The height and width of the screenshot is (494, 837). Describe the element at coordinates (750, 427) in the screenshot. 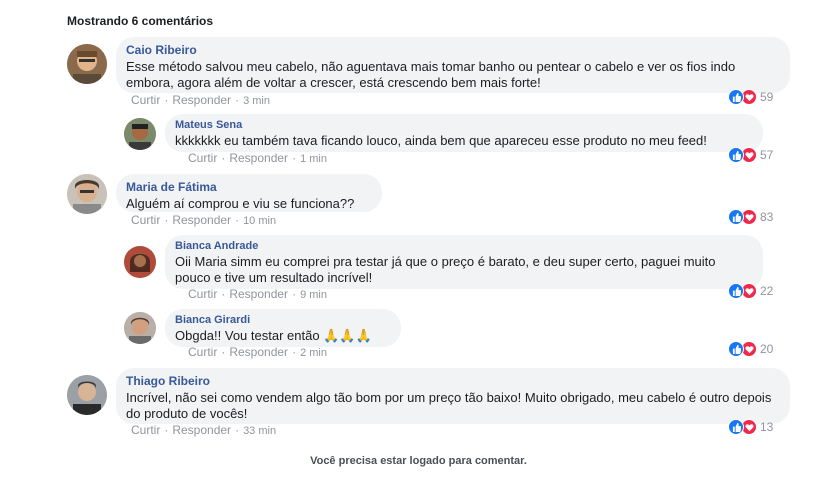

I see `reactions: 13` at that location.